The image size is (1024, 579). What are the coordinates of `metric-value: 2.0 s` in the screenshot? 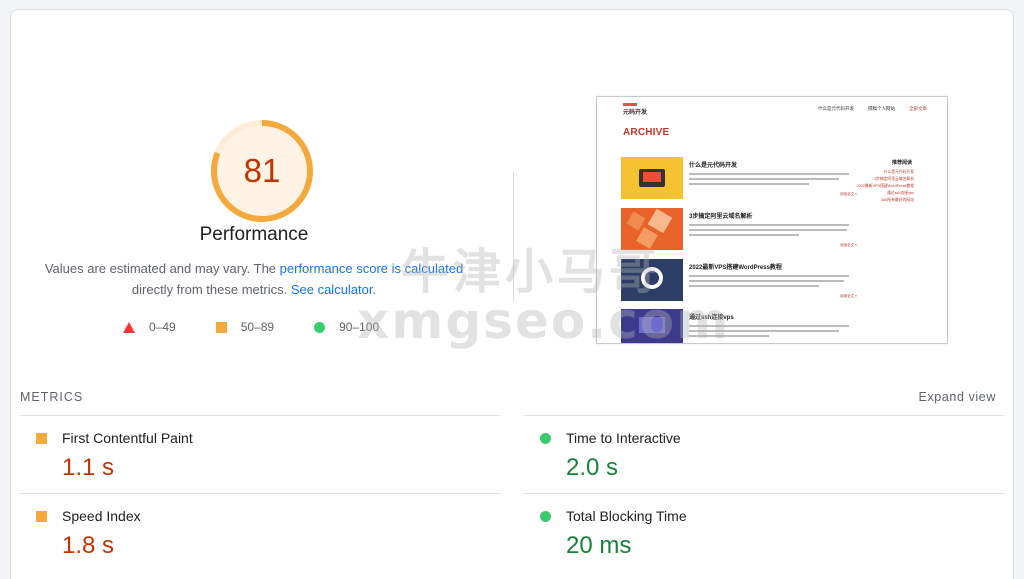 It's located at (592, 467).